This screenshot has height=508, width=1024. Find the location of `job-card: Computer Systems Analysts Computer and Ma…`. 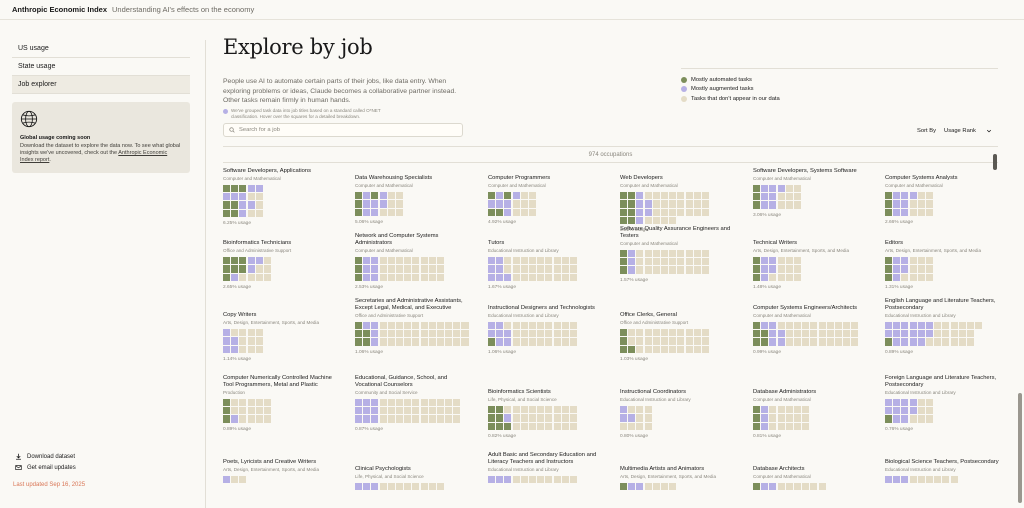

job-card: Computer Systems Analysts Computer and Ma… is located at coordinates (944, 200).